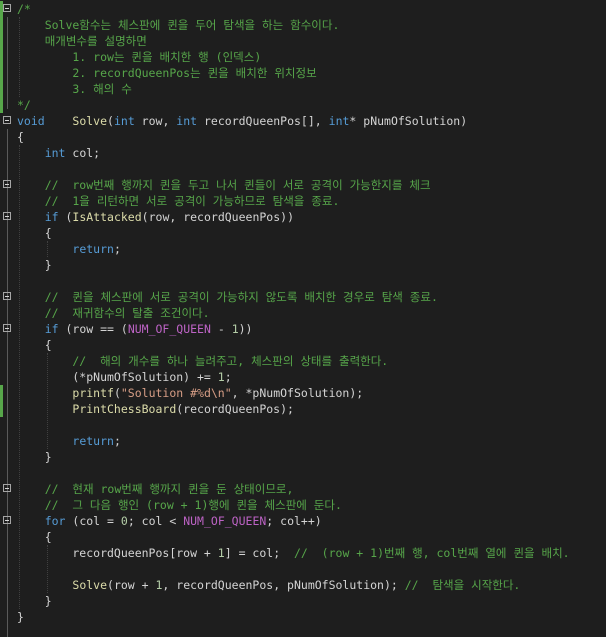 This screenshot has height=637, width=606. I want to click on code-text: PrintChessBoard(recordQueenPos);, so click(183, 409).